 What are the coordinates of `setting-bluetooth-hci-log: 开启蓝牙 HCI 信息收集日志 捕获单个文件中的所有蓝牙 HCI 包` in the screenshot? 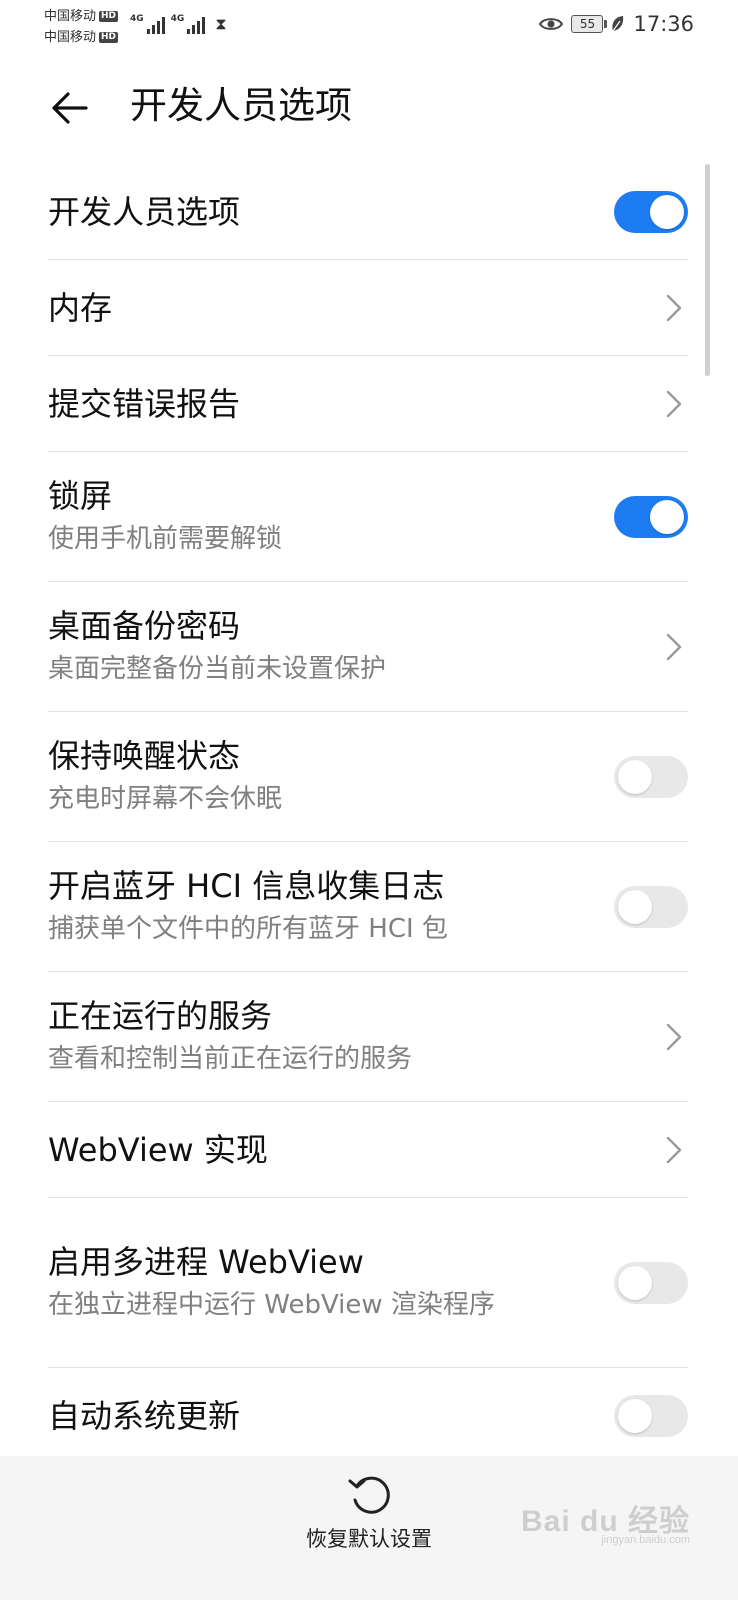 It's located at (368, 907).